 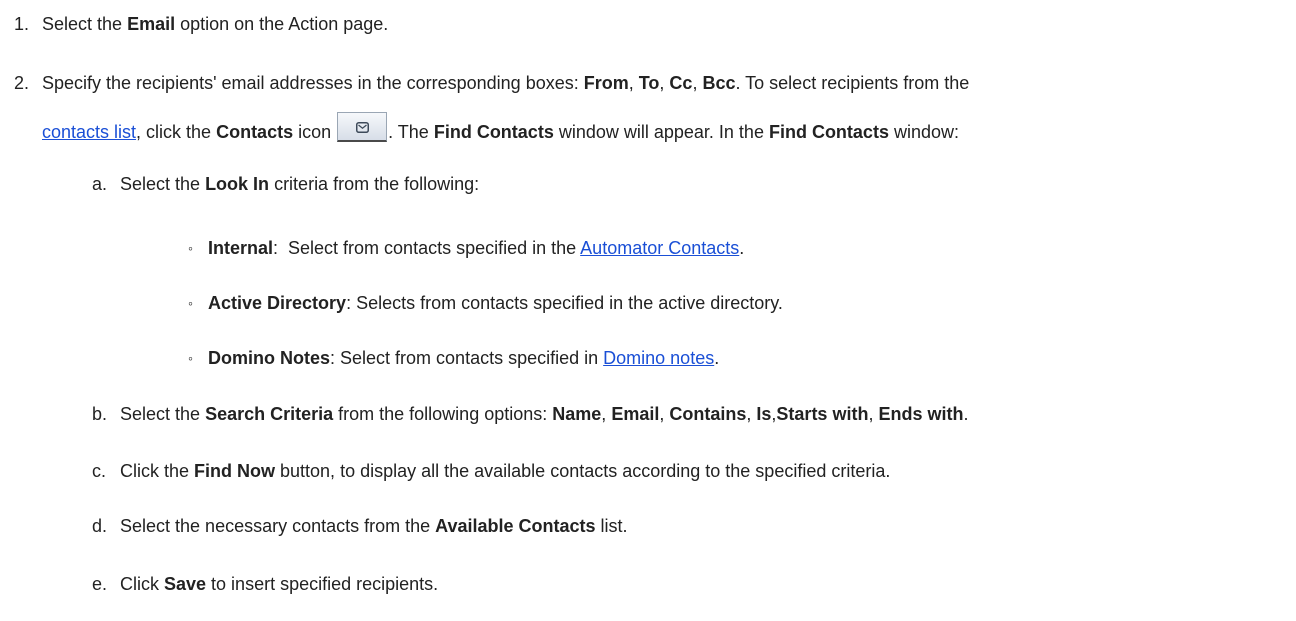 I want to click on internal-label: Internal, so click(x=241, y=248).